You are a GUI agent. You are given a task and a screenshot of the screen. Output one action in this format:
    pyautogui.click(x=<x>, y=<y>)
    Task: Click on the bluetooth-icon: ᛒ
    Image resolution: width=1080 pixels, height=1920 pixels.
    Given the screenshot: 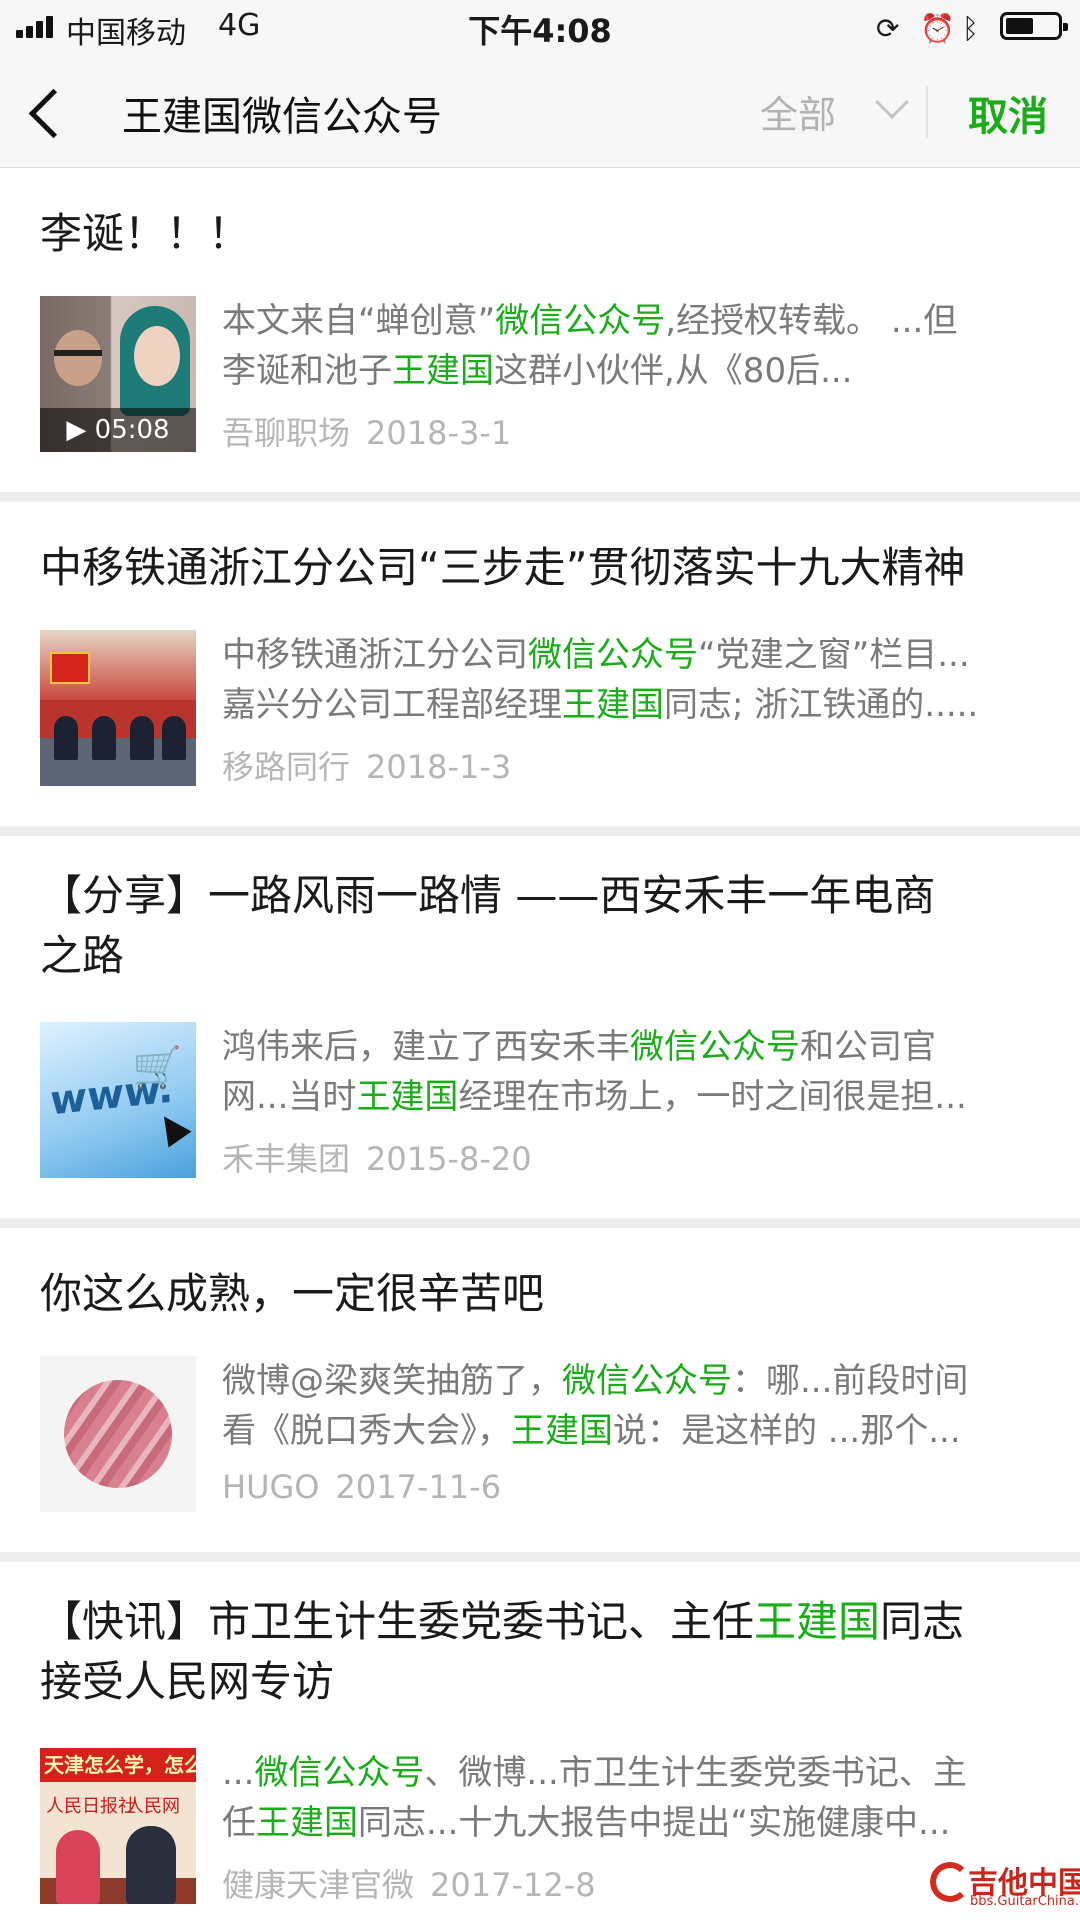 What is the action you would take?
    pyautogui.click(x=970, y=28)
    